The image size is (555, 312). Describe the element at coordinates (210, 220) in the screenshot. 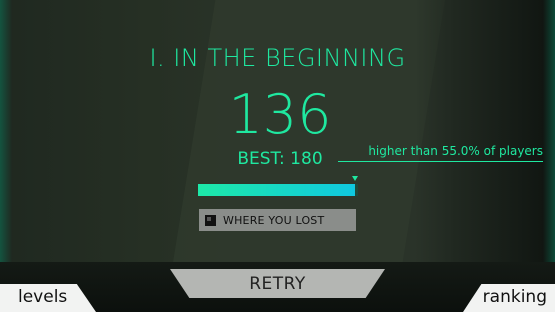

I see `map-square-icon` at that location.